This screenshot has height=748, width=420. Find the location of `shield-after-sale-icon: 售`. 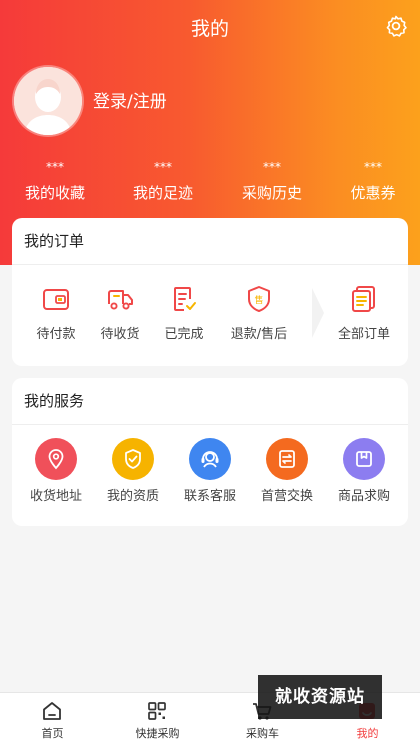

shield-after-sale-icon: 售 is located at coordinates (259, 299).